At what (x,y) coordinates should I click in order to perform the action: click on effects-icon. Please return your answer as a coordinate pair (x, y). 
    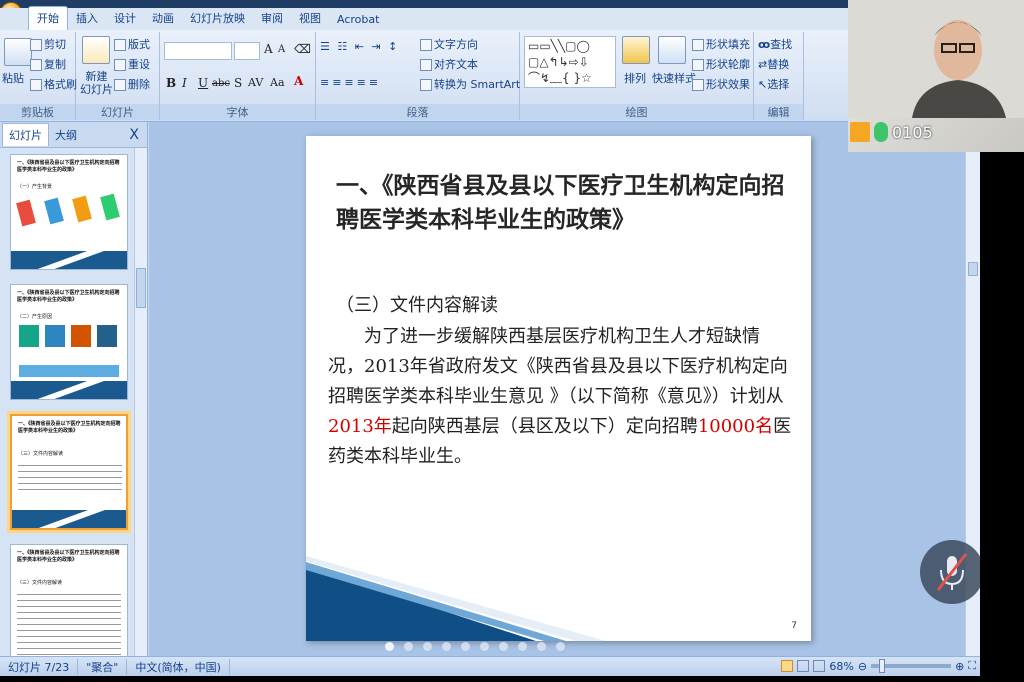
    Looking at the image, I should click on (698, 85).